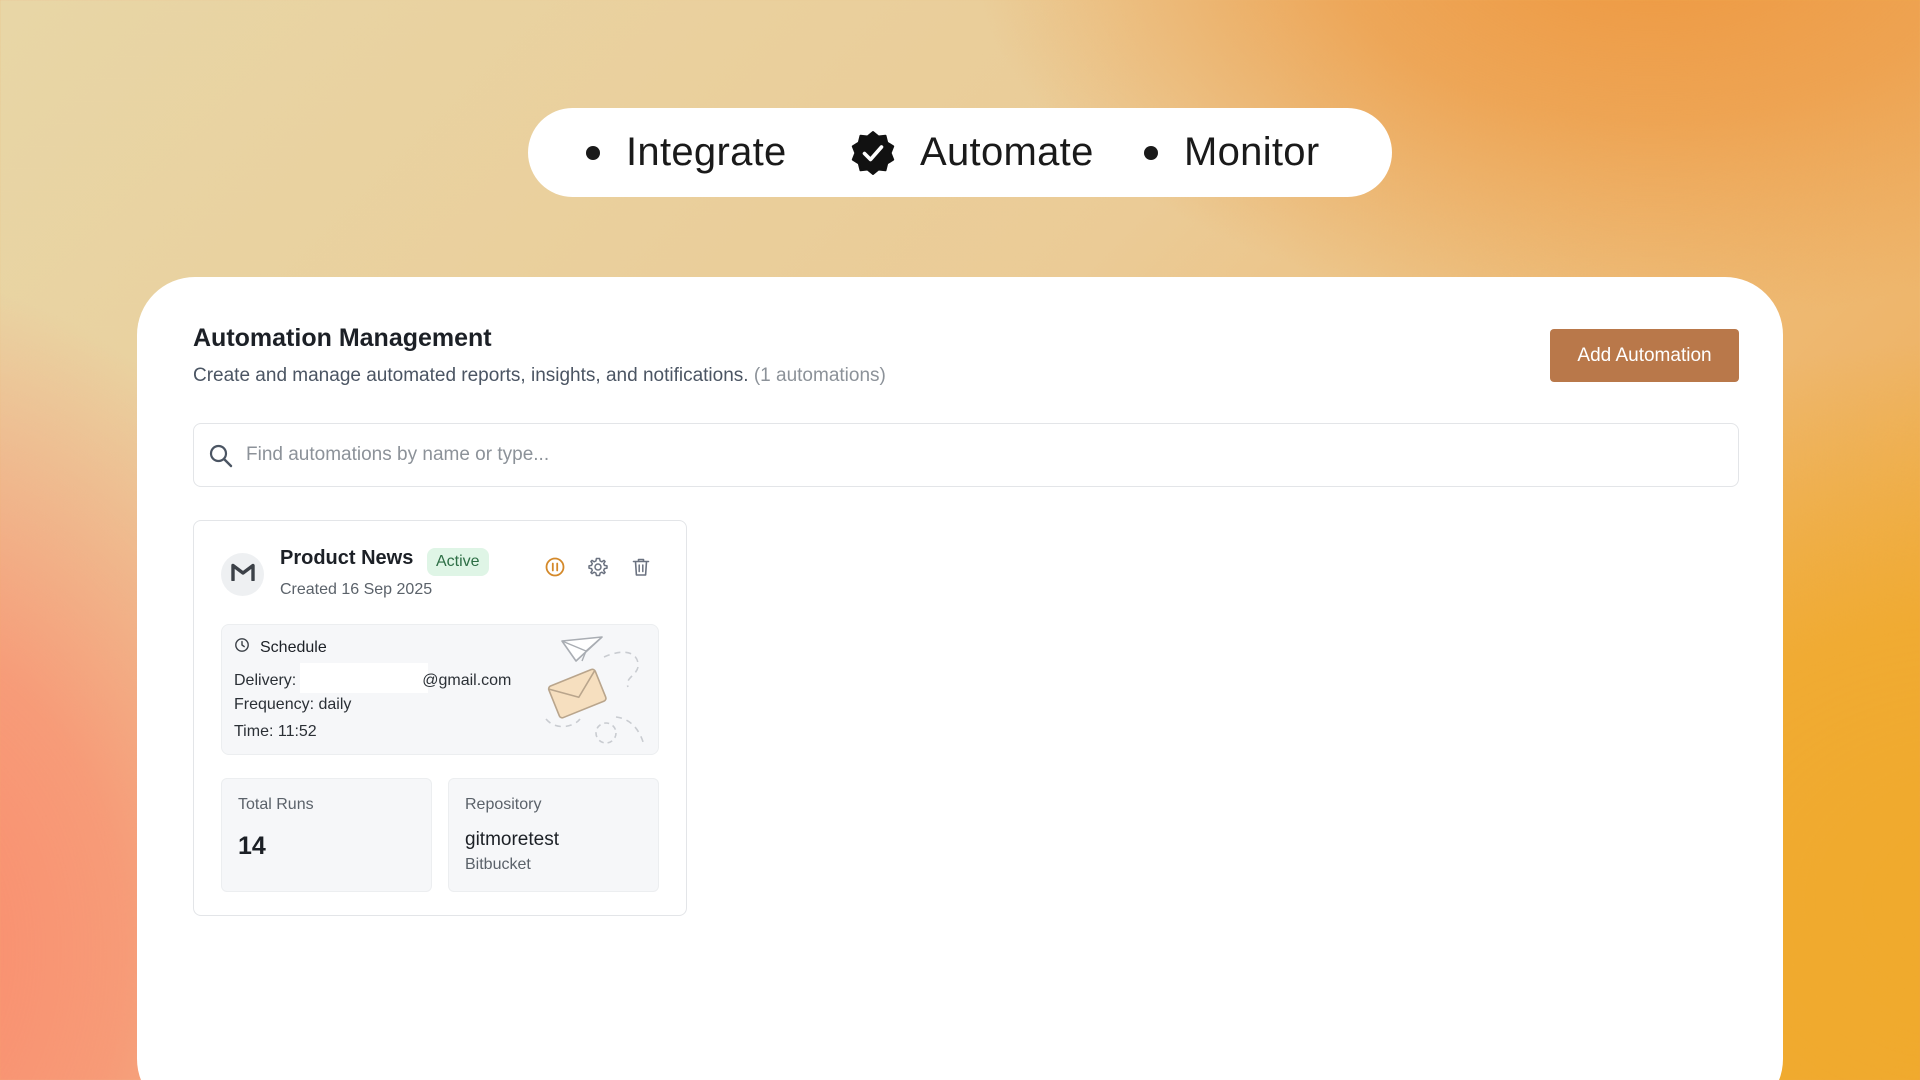 The height and width of the screenshot is (1080, 1920). I want to click on step-integrate: Integrate, so click(686, 152).